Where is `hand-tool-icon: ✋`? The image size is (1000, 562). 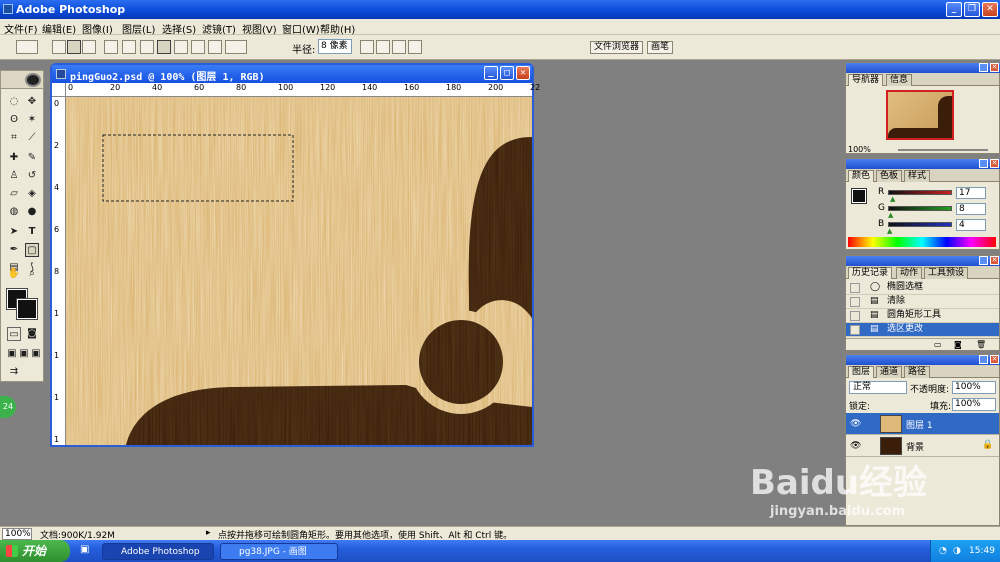
hand-tool-icon: ✋ is located at coordinates (14, 274).